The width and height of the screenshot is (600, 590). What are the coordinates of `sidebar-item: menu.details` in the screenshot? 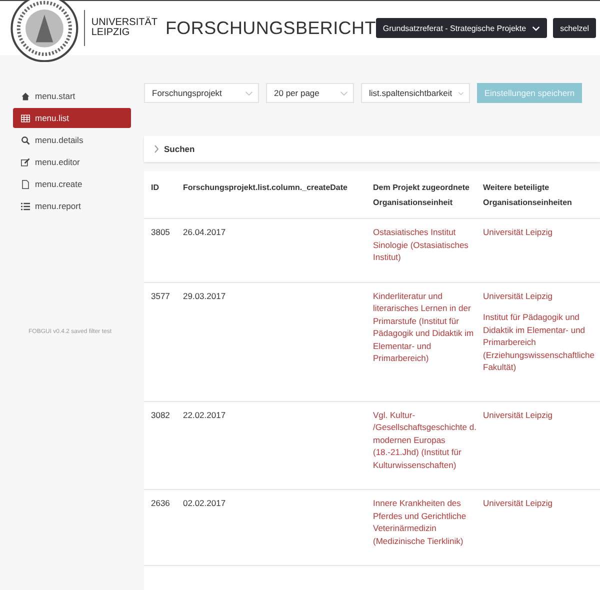 It's located at (72, 140).